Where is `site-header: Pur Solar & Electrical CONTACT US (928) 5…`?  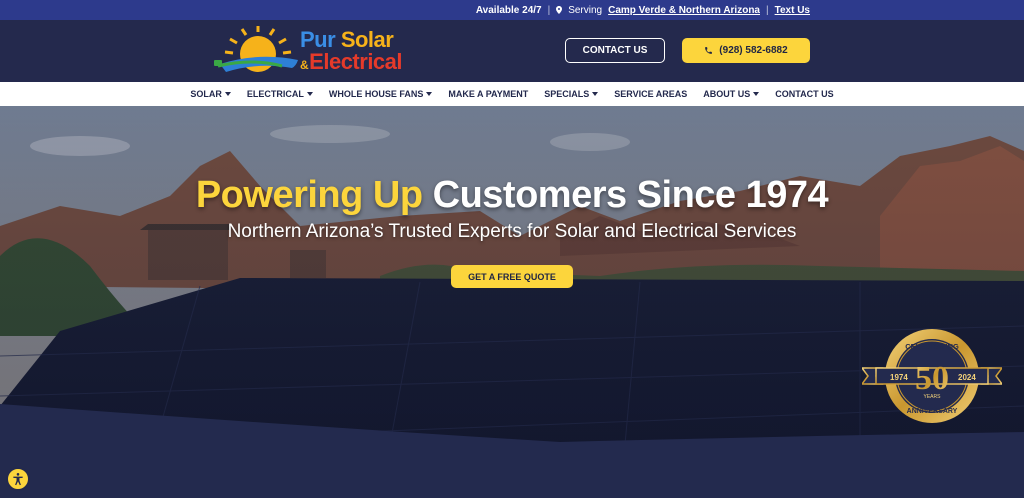
site-header: Pur Solar & Electrical CONTACT US (928) 5… is located at coordinates (512, 51).